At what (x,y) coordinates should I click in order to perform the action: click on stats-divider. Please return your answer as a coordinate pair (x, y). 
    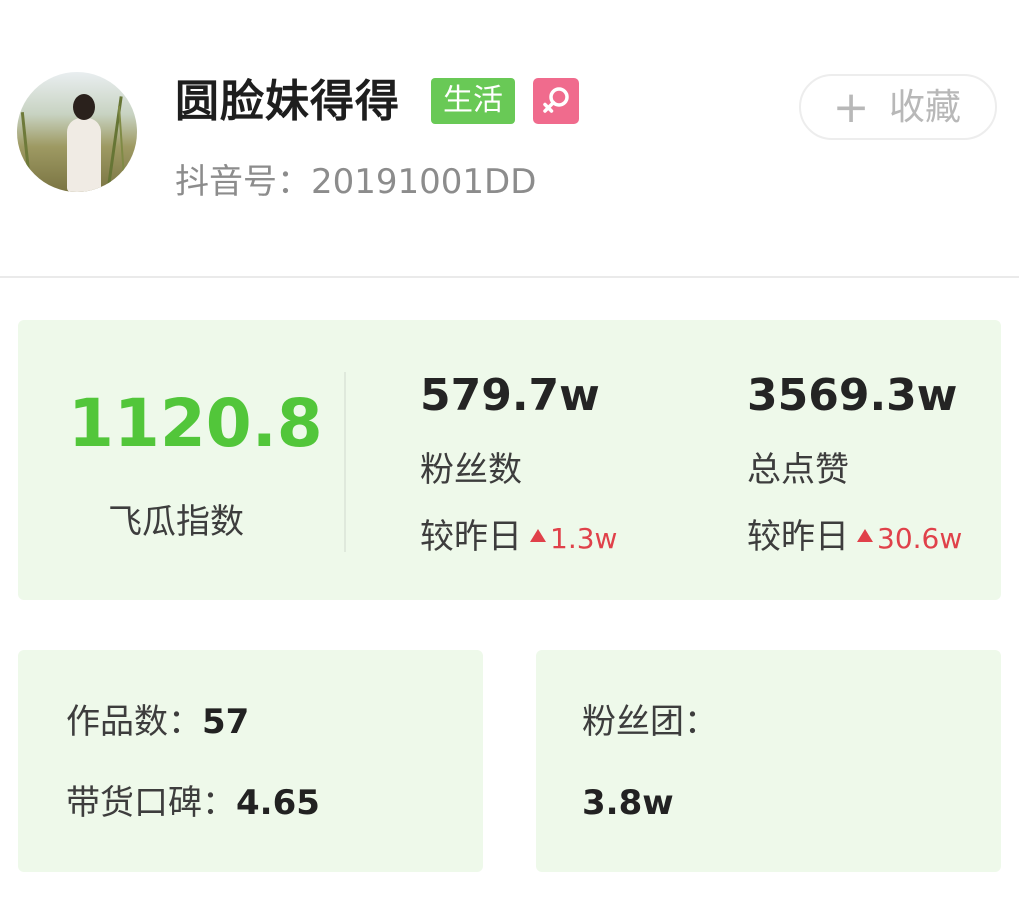
    Looking at the image, I should click on (345, 462).